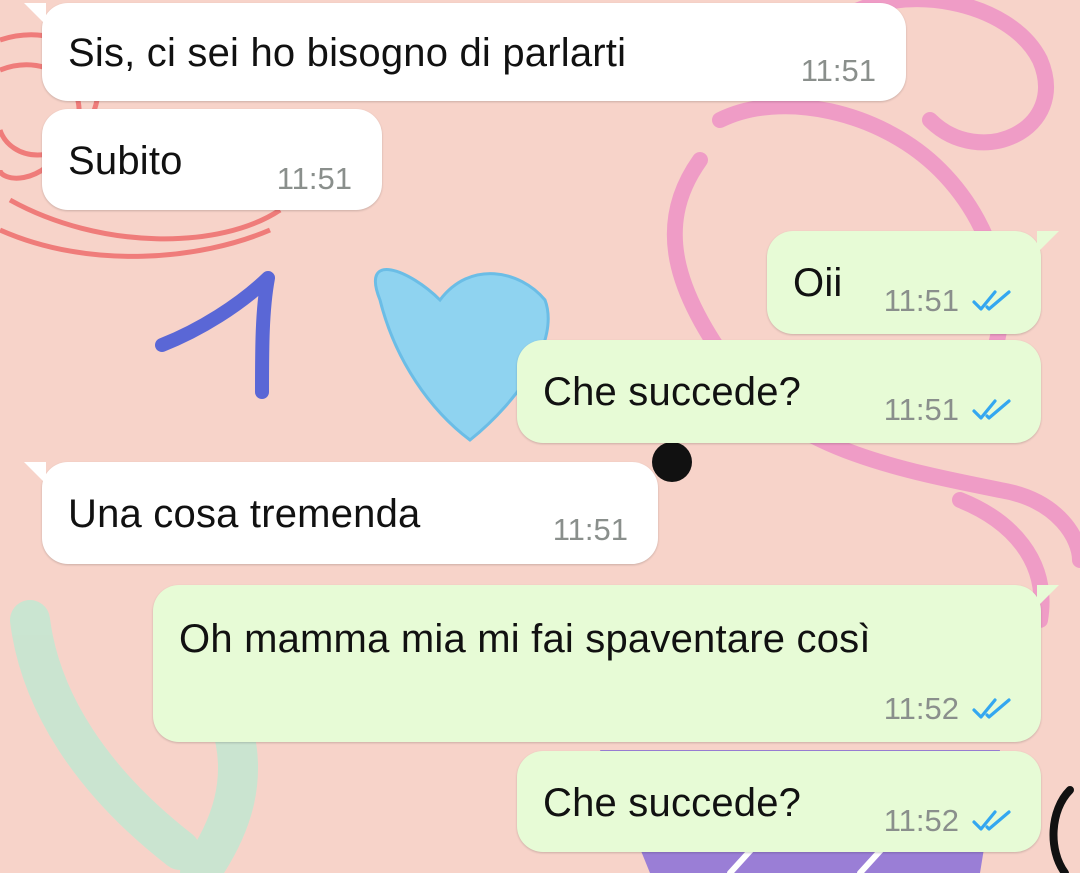 The width and height of the screenshot is (1080, 873). Describe the element at coordinates (212, 159) in the screenshot. I see `message-bubble-incoming: Subito 11:51` at that location.